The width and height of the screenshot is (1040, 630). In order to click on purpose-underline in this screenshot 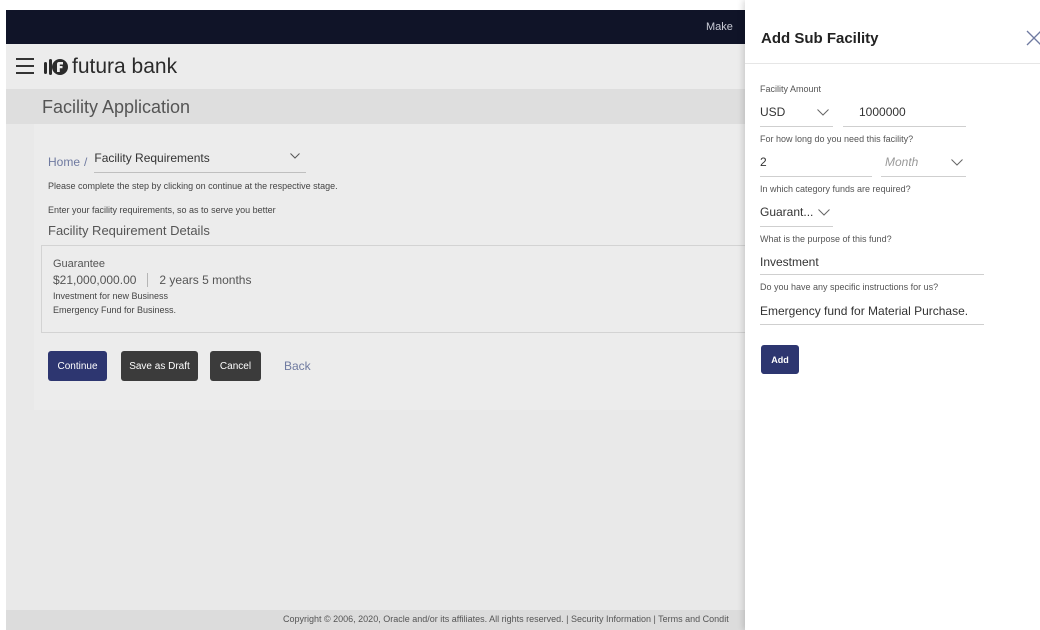, I will do `click(872, 274)`.